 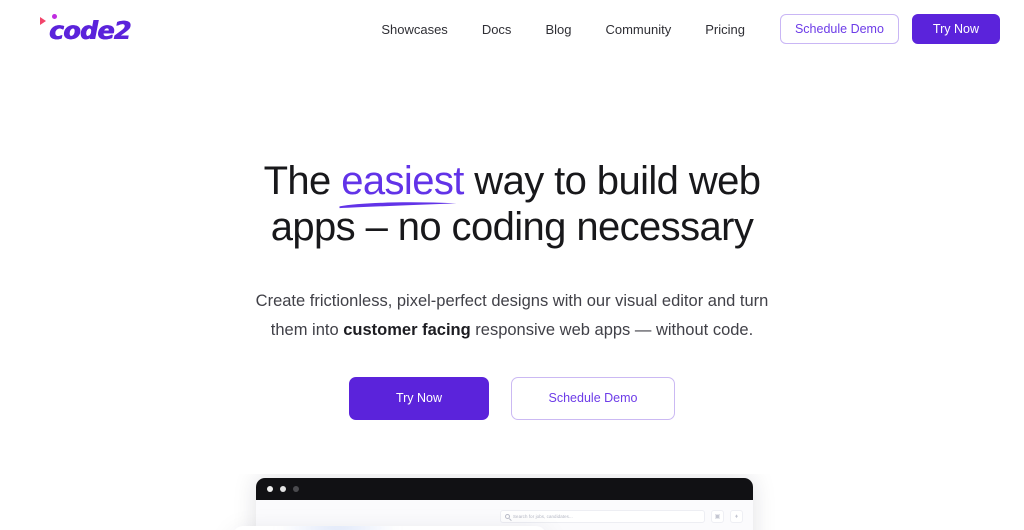 I want to click on nav-link-blog: Blog, so click(x=558, y=29).